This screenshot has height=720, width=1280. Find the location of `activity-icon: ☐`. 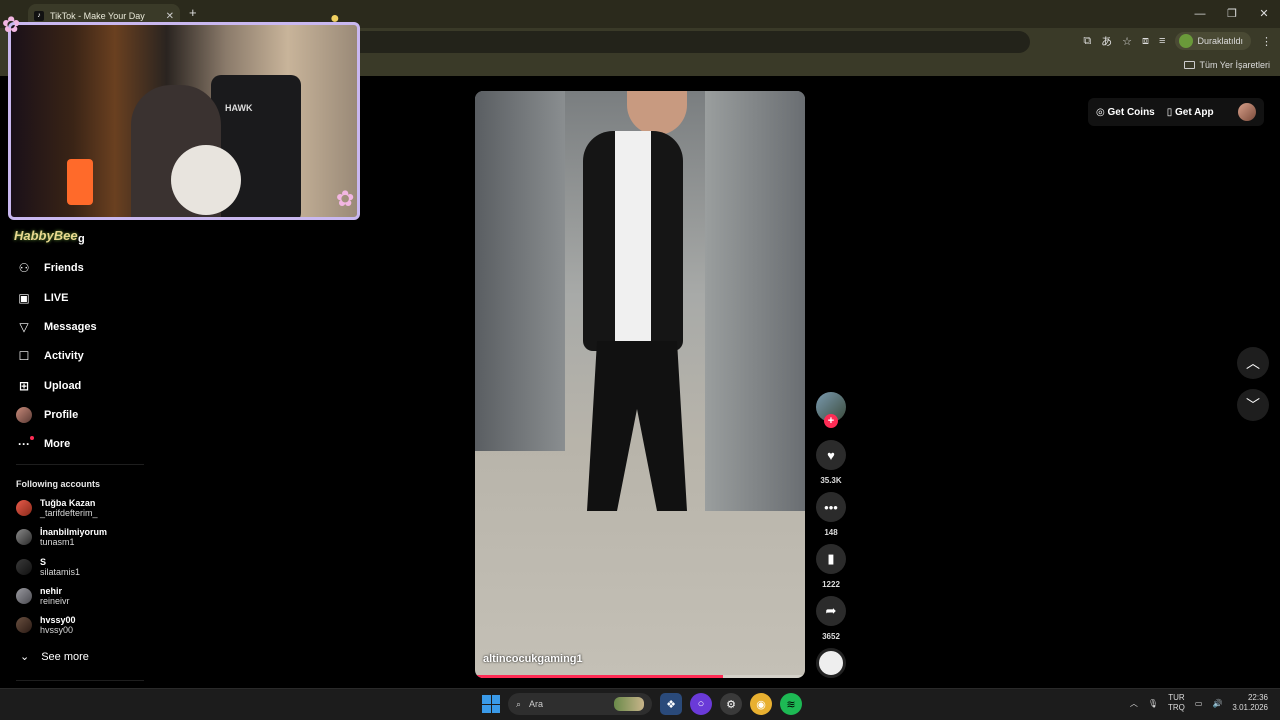

activity-icon: ☐ is located at coordinates (24, 356).